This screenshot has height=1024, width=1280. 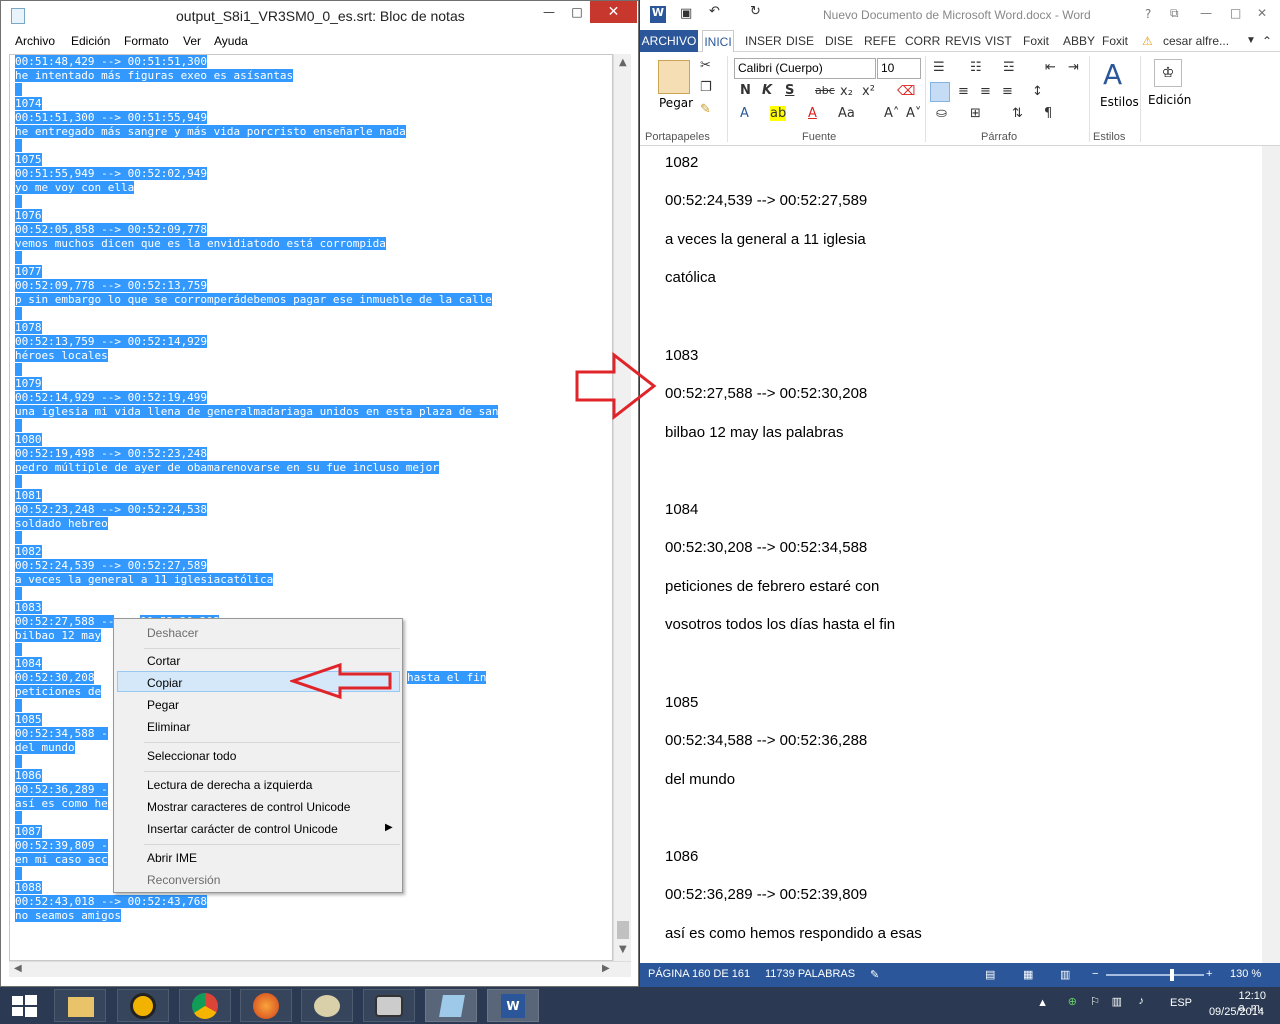 I want to click on clock-date: 09/25/2014, so click(x=1236, y=1012).